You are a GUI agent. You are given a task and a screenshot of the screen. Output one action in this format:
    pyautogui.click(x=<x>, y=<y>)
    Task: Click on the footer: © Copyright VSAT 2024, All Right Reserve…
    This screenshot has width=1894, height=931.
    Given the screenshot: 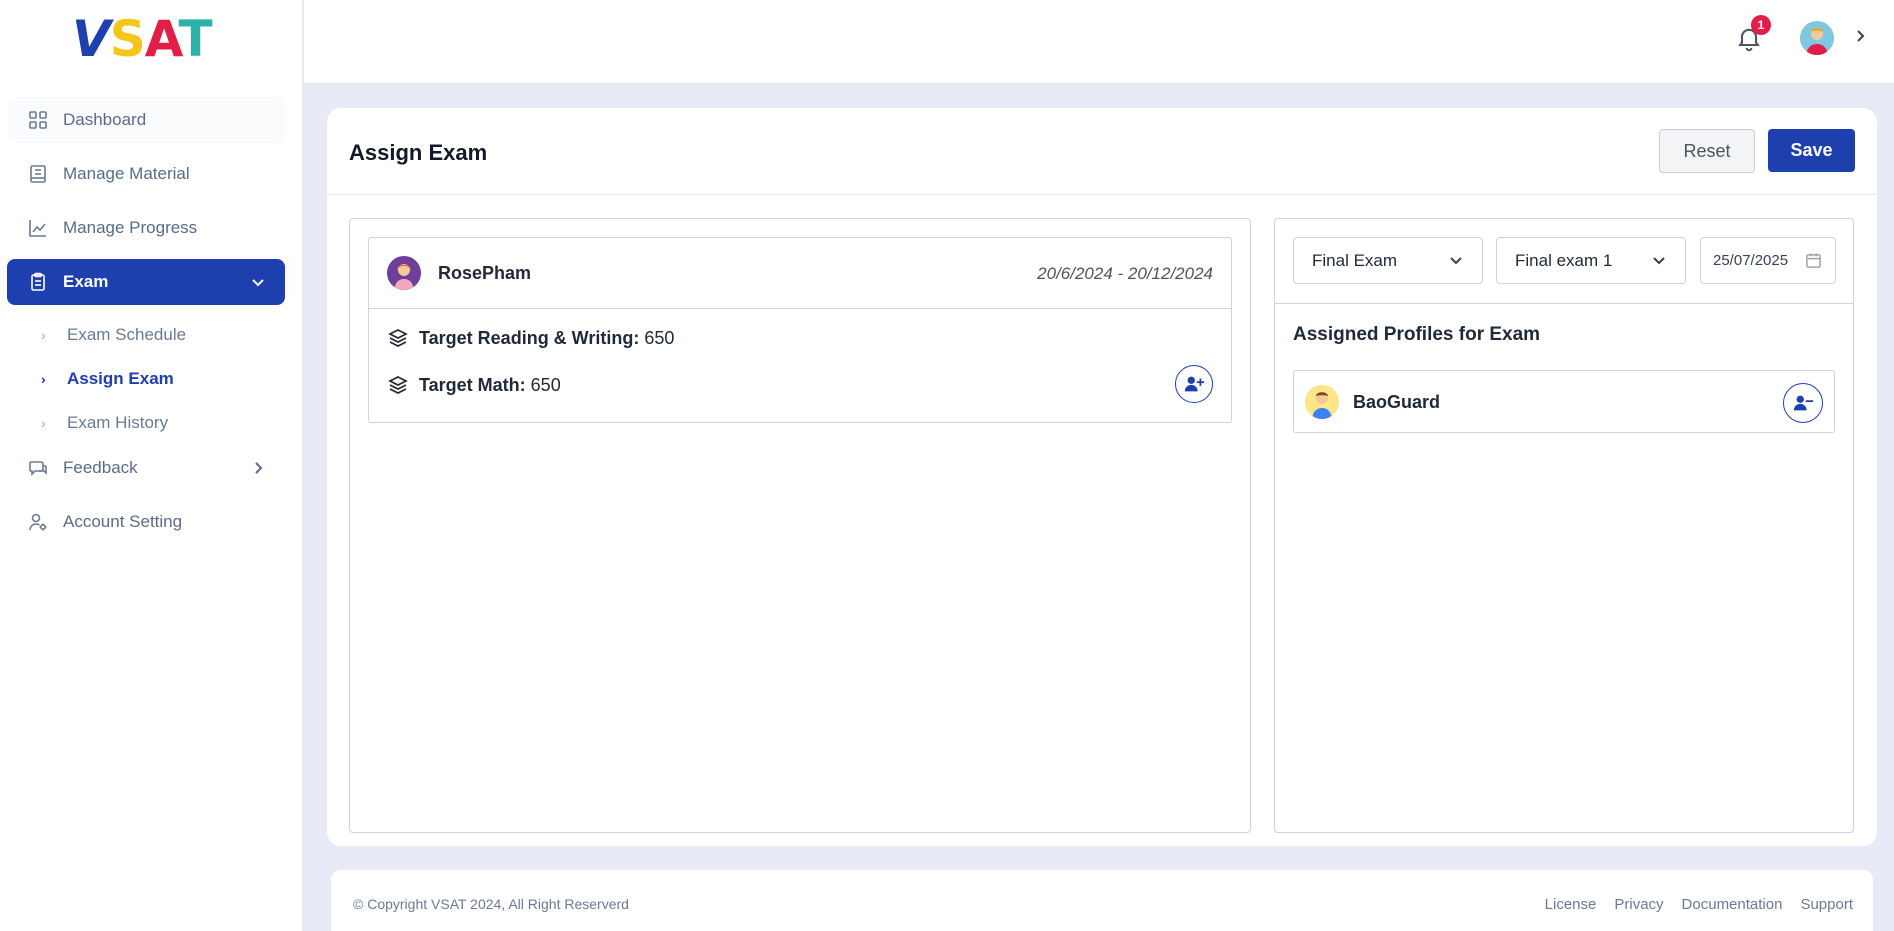 What is the action you would take?
    pyautogui.click(x=1102, y=900)
    